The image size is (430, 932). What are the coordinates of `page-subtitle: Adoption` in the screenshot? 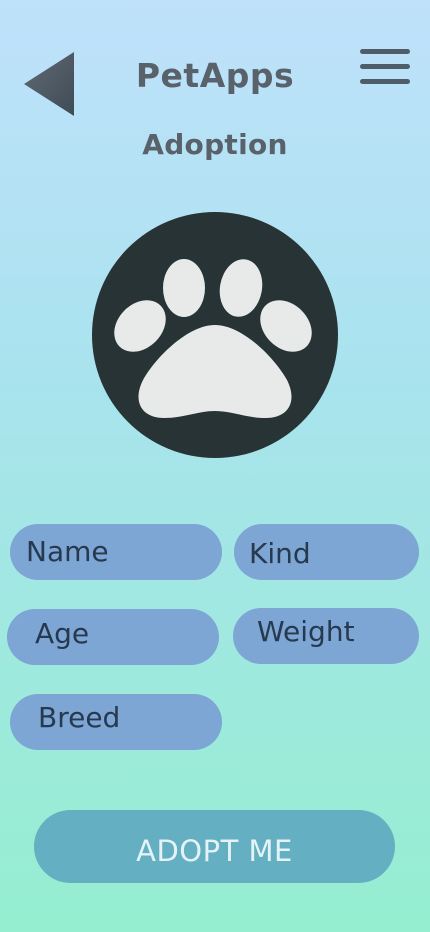 It's located at (215, 144).